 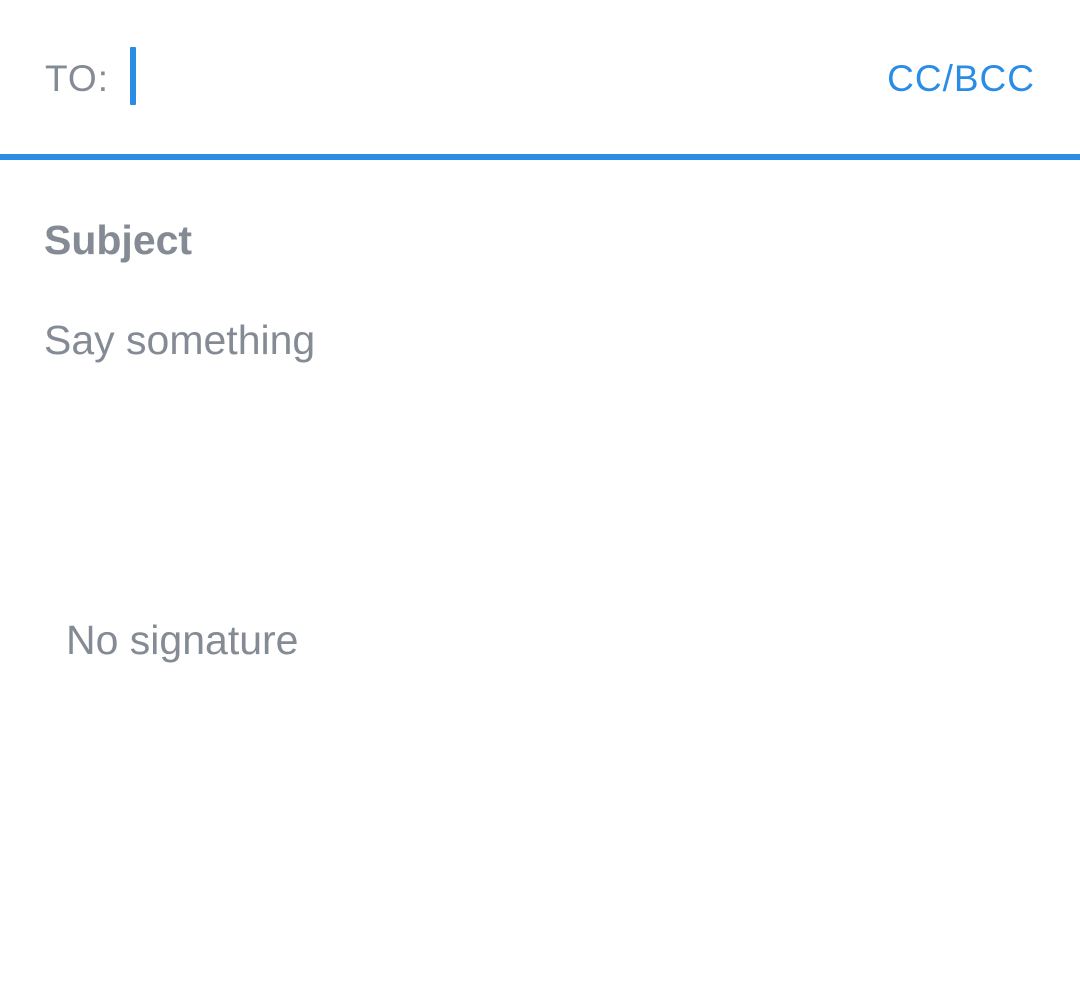 What do you see at coordinates (540, 157) in the screenshot?
I see `to-field-focus-underline` at bounding box center [540, 157].